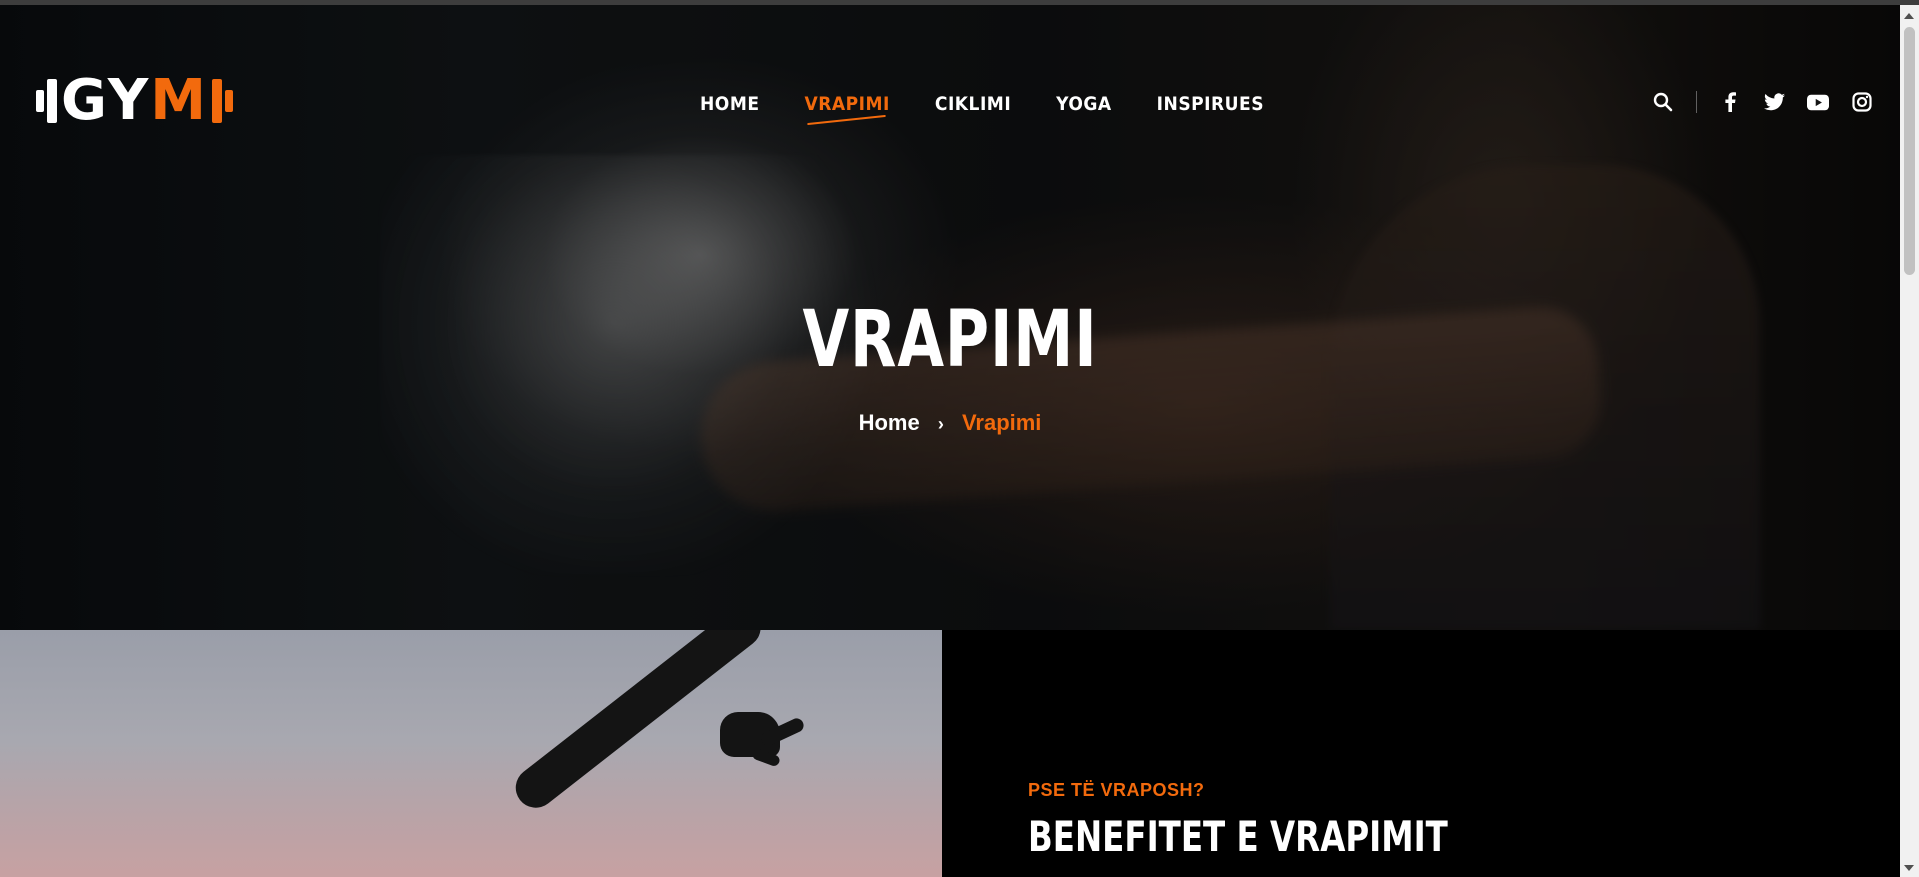 This screenshot has width=1919, height=877. I want to click on vertical-scrollbar, so click(1909, 441).